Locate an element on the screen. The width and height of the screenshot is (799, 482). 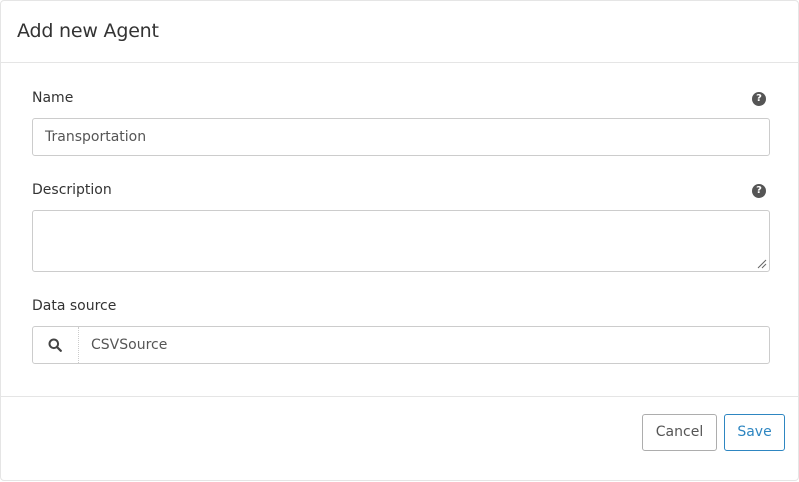
description-label: Description is located at coordinates (72, 190).